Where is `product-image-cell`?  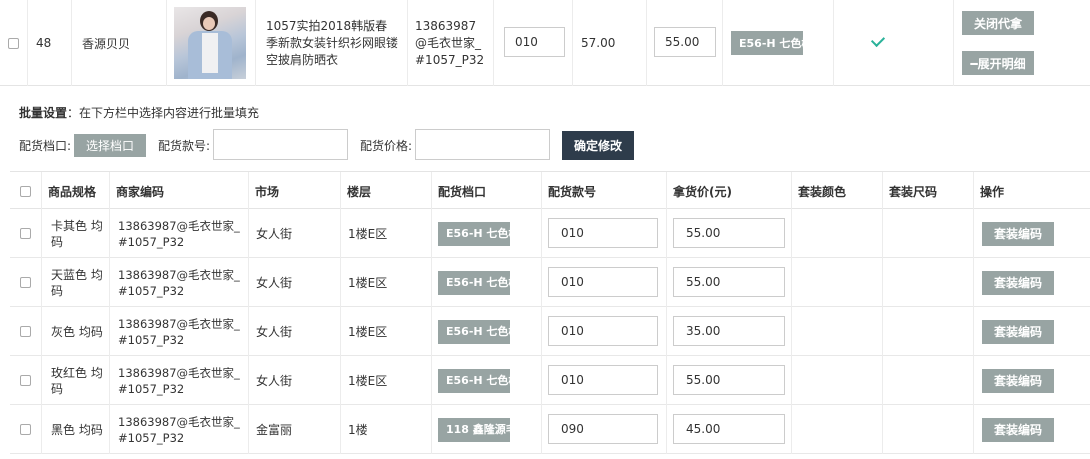
product-image-cell is located at coordinates (211, 43).